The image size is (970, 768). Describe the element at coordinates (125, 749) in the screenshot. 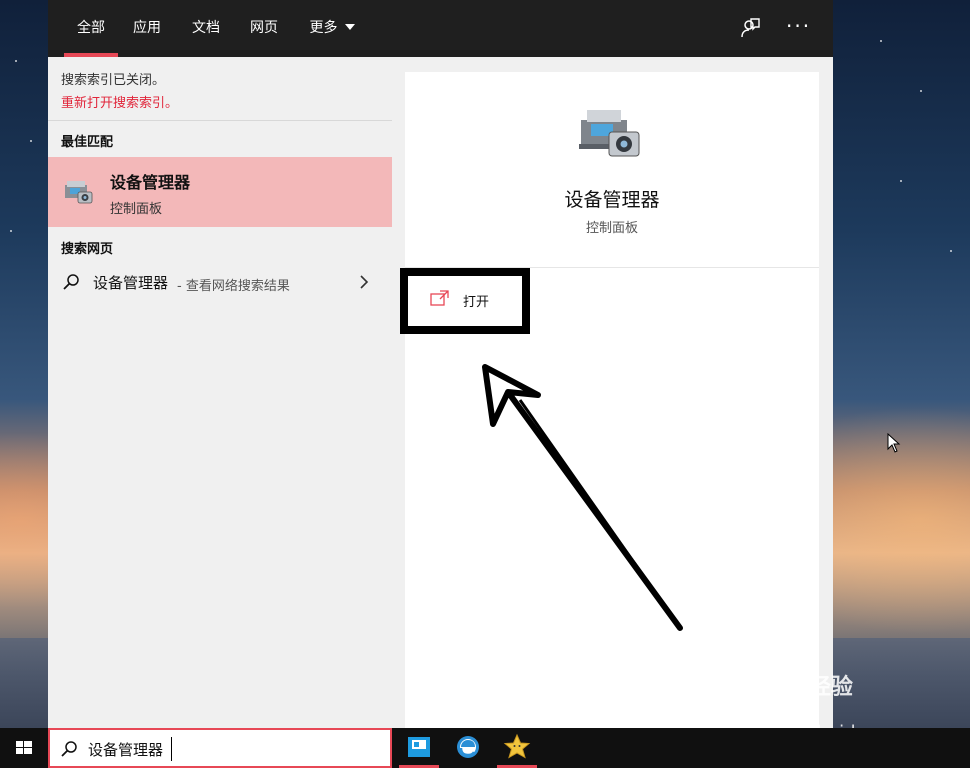

I see `search-input: 设备管理器` at that location.